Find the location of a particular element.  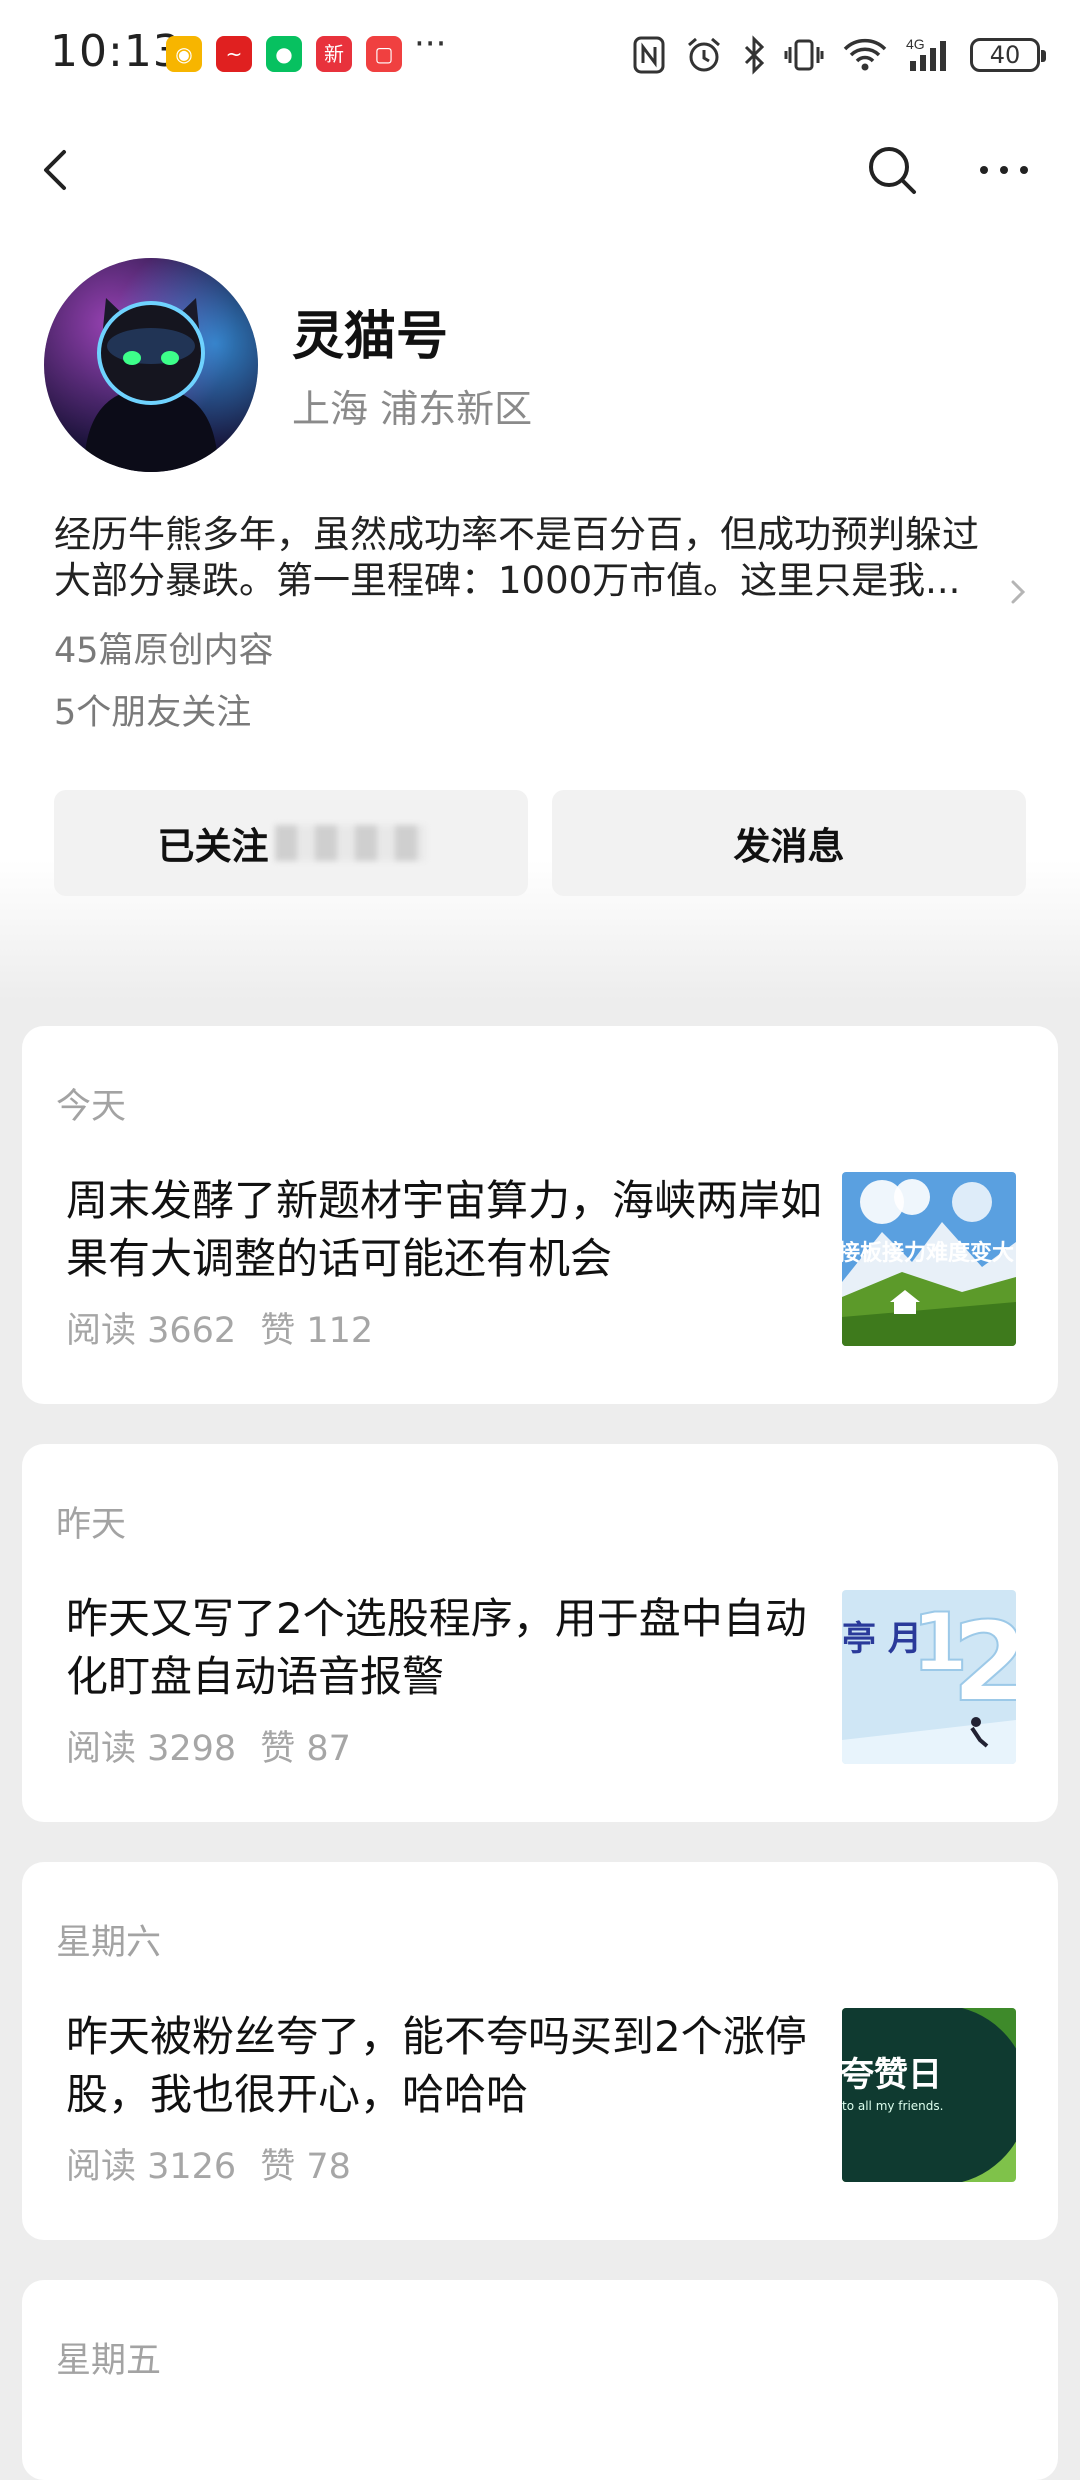

back-arrow-icon is located at coordinates (60, 170).